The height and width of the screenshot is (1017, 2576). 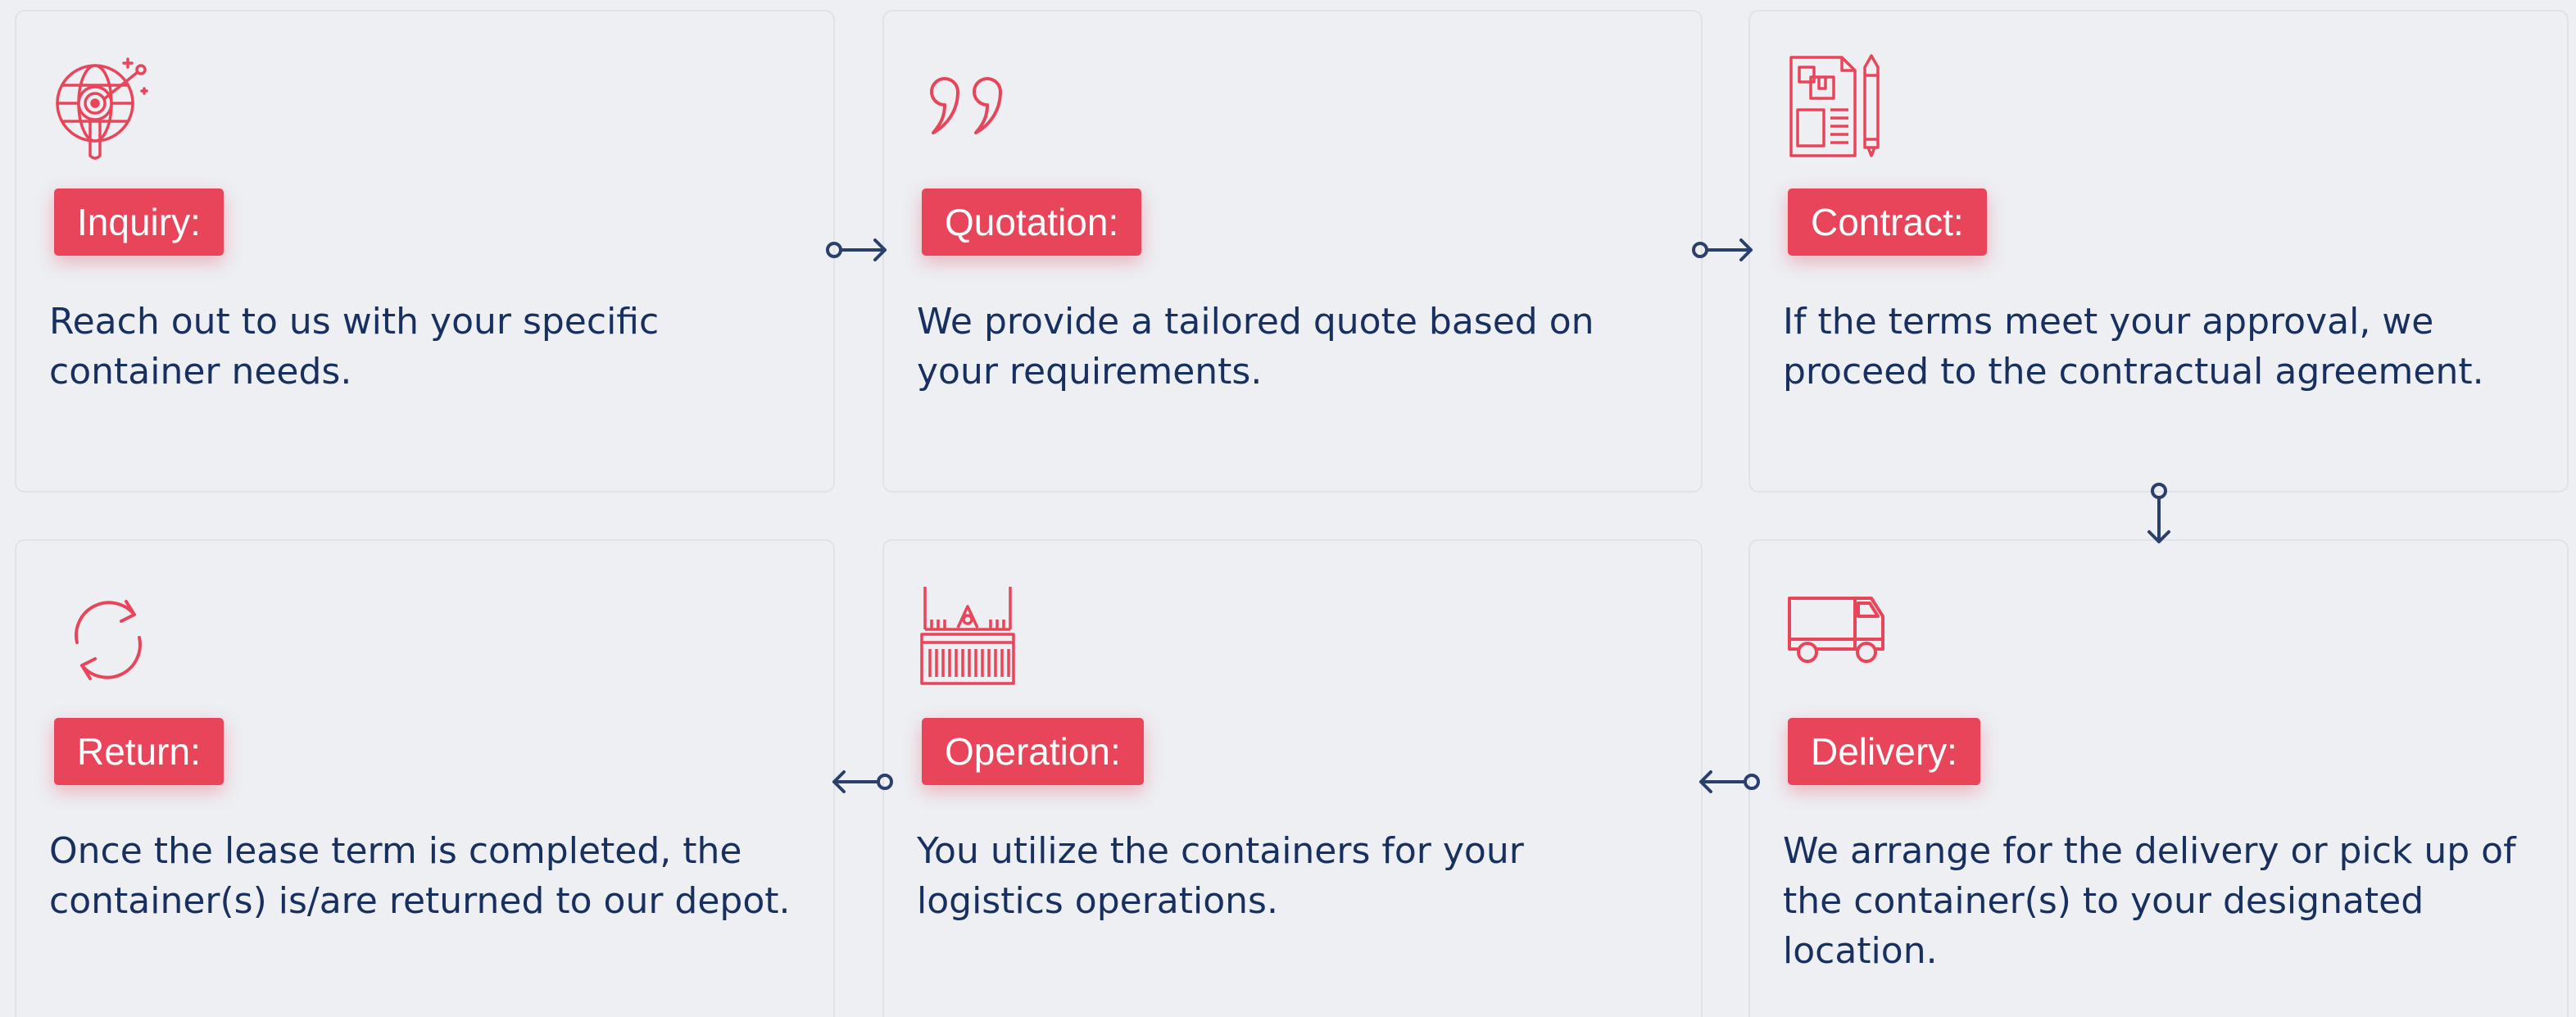 I want to click on step-label: Operation:, so click(x=1033, y=751).